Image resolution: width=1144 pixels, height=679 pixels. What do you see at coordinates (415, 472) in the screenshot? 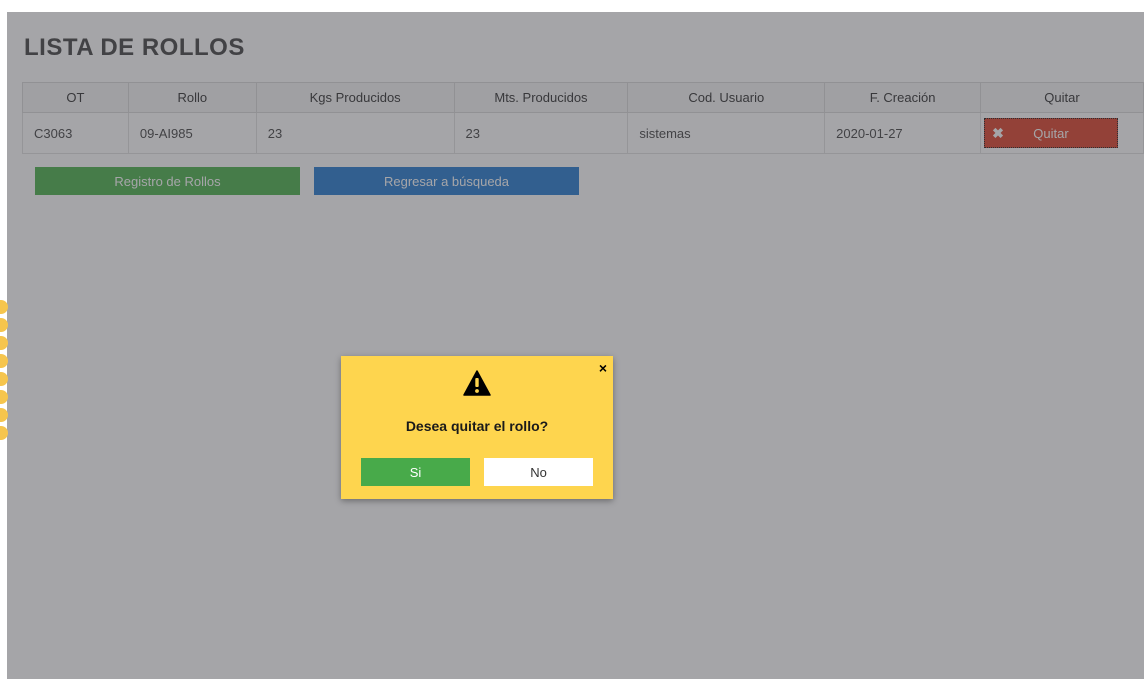
I see `confirm-yes-button: Si` at bounding box center [415, 472].